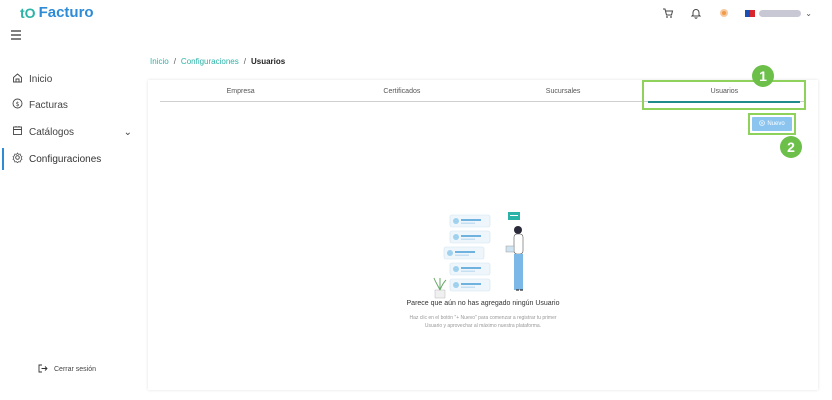  Describe the element at coordinates (763, 76) in the screenshot. I see `step-callout-1: 1` at that location.